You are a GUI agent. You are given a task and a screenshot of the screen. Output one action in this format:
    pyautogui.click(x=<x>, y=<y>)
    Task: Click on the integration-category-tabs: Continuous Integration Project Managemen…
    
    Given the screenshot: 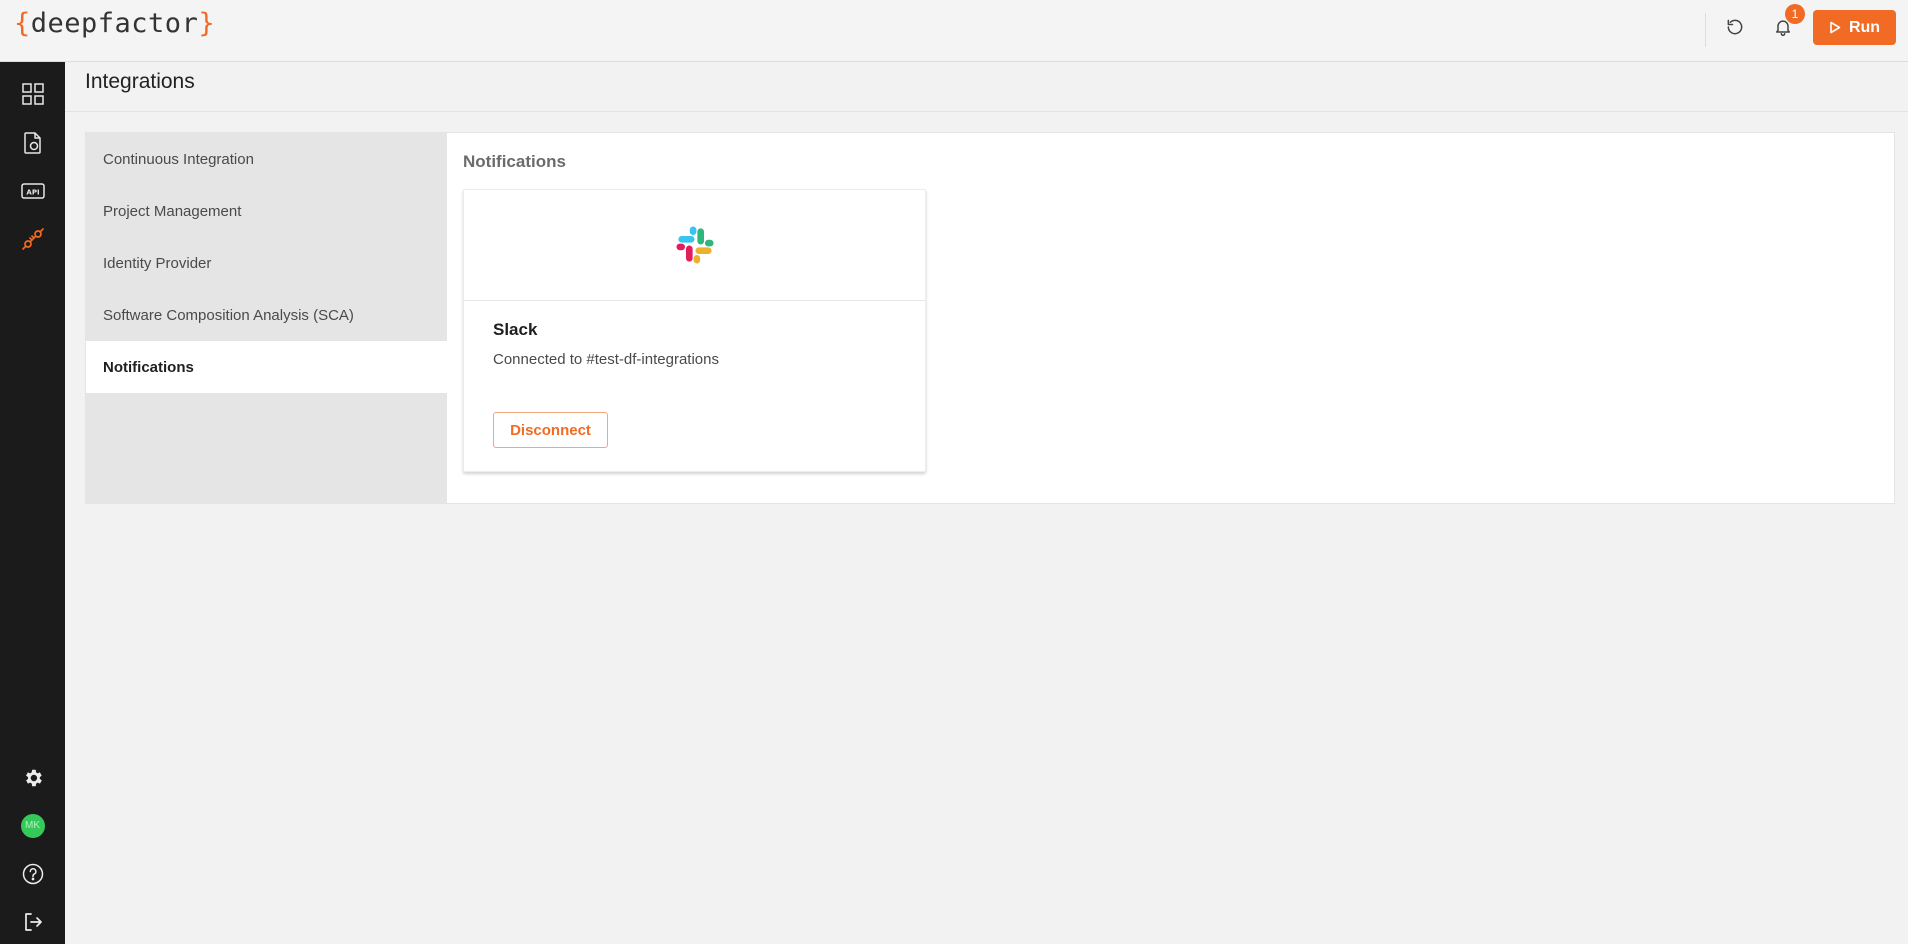 What is the action you would take?
    pyautogui.click(x=266, y=318)
    